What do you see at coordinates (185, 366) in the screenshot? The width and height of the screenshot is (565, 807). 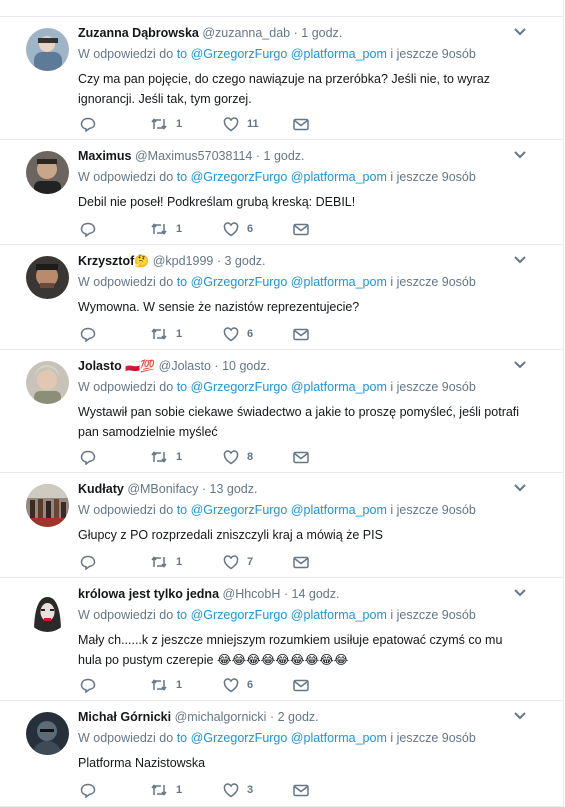 I see `author-handle: @Jolasto` at bounding box center [185, 366].